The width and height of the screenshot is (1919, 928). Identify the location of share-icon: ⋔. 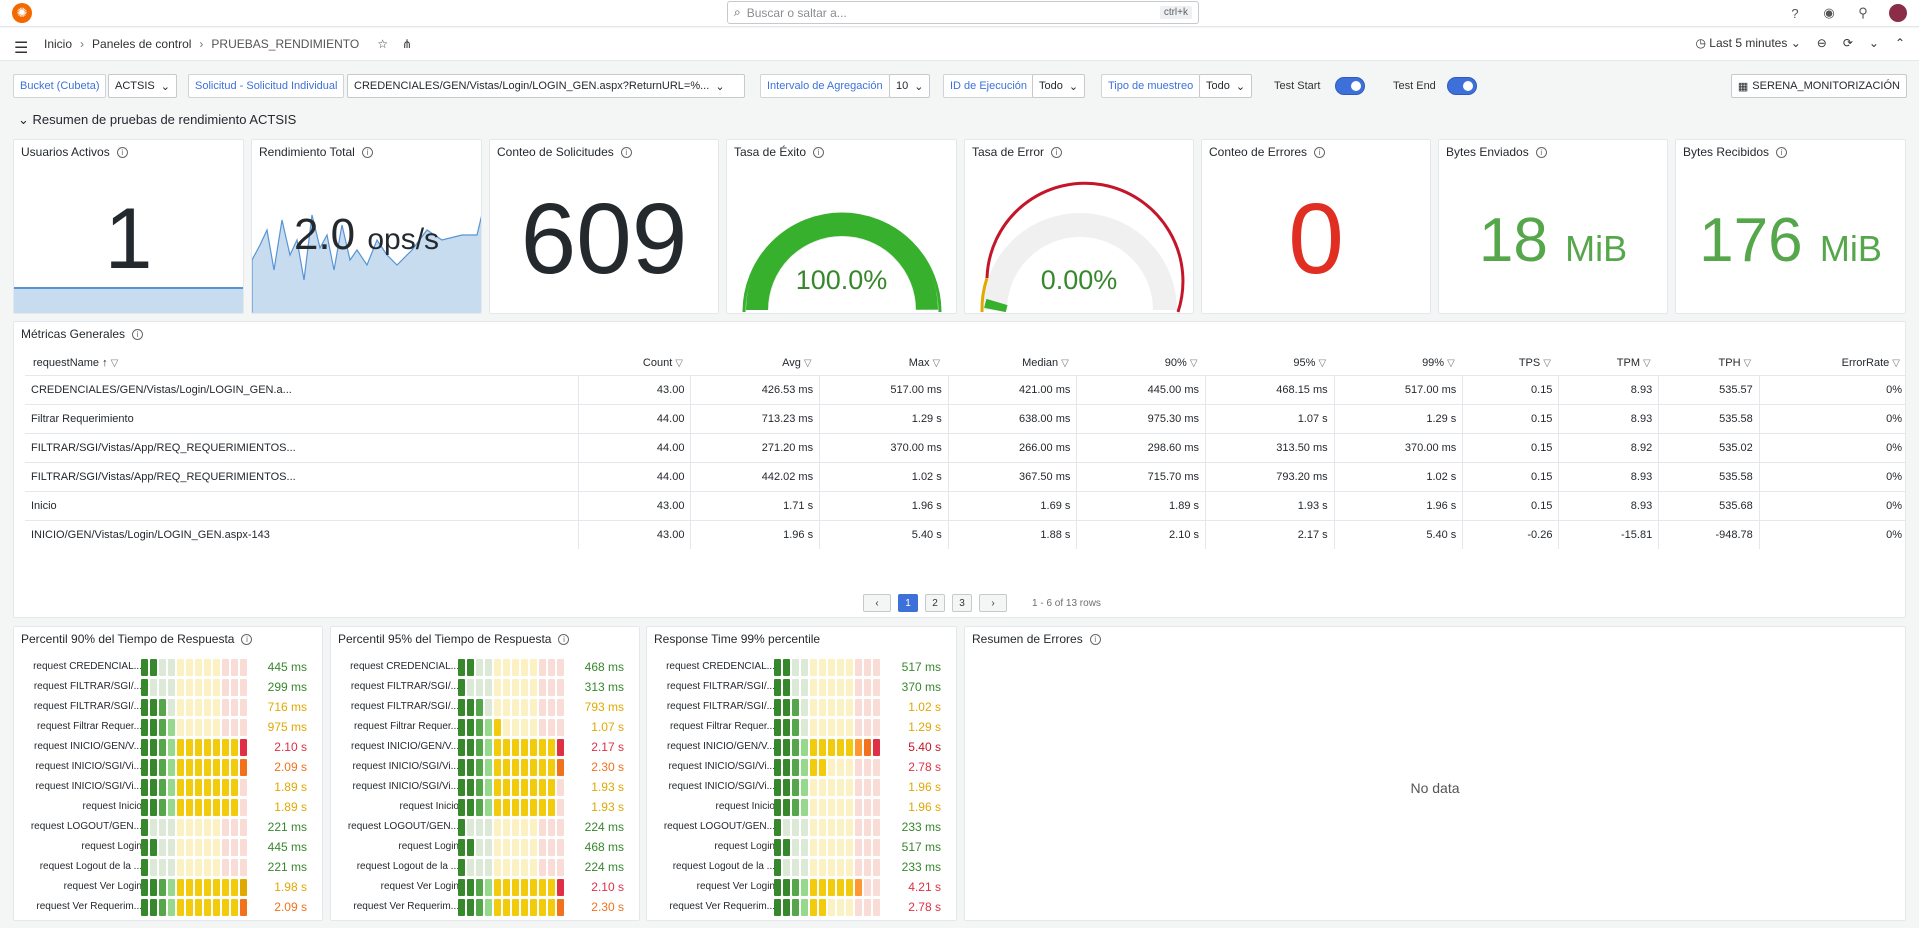
(407, 44).